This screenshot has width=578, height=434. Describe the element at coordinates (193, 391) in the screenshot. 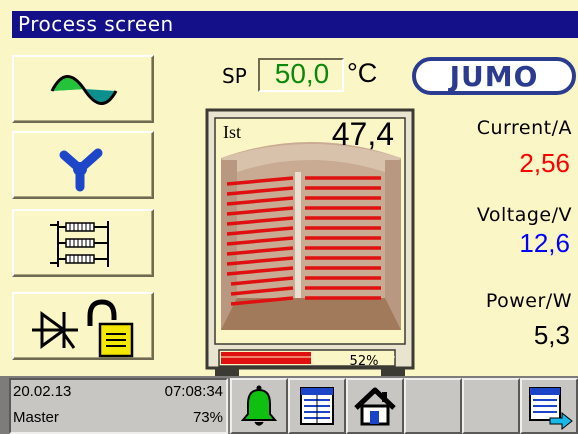

I see `status-time: 07:08:34` at that location.